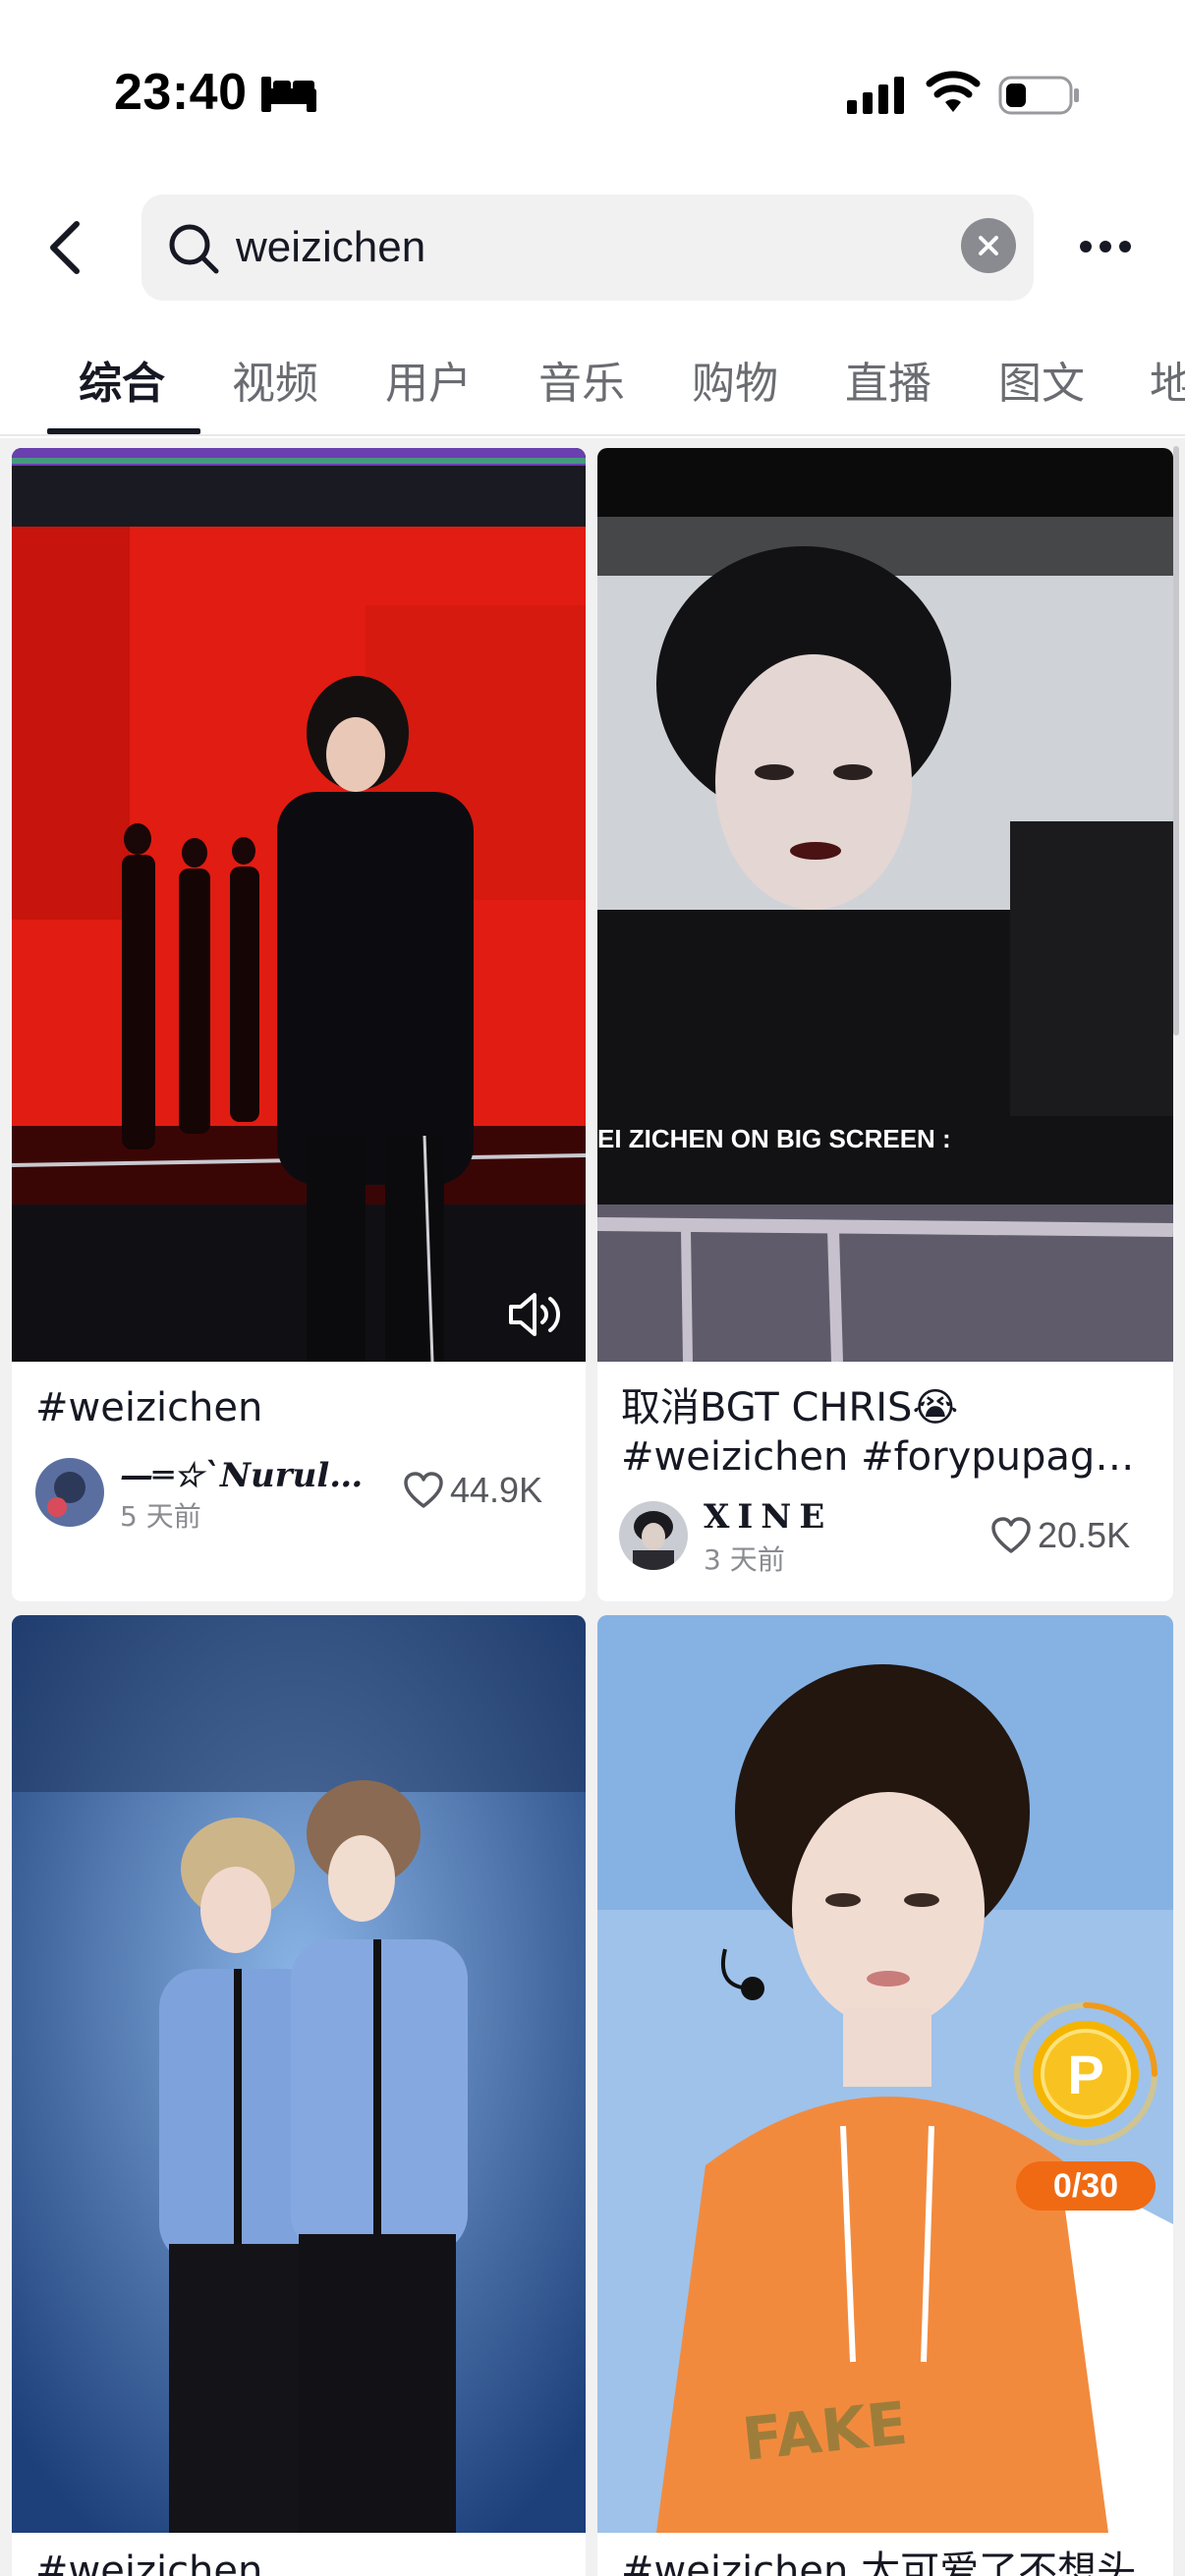 This screenshot has width=1185, height=2576. I want to click on clear-icon, so click(989, 245).